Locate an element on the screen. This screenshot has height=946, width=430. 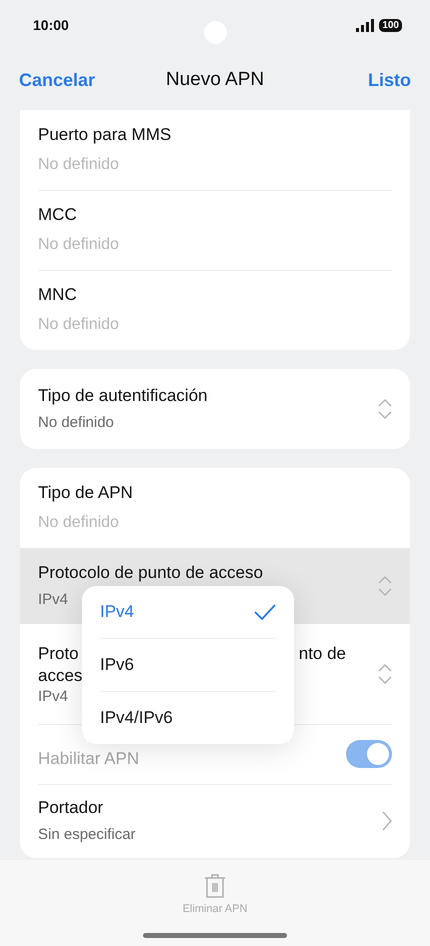
setting-label: nto de is located at coordinates (322, 654).